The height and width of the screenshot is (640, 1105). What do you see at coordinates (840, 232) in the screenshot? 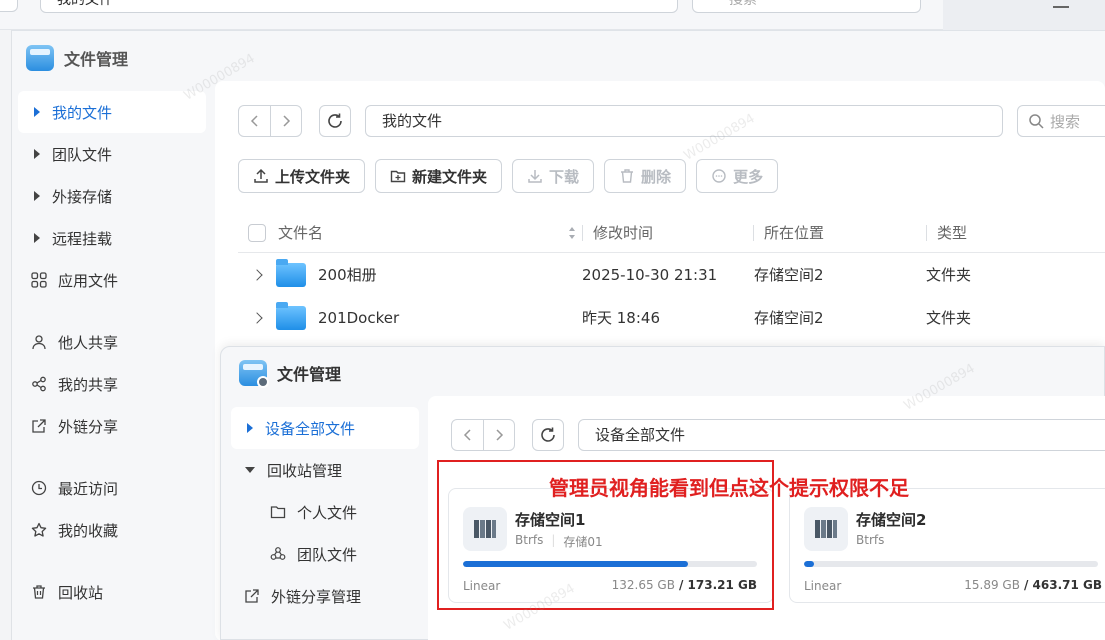
I see `column-location: 所在位置` at bounding box center [840, 232].